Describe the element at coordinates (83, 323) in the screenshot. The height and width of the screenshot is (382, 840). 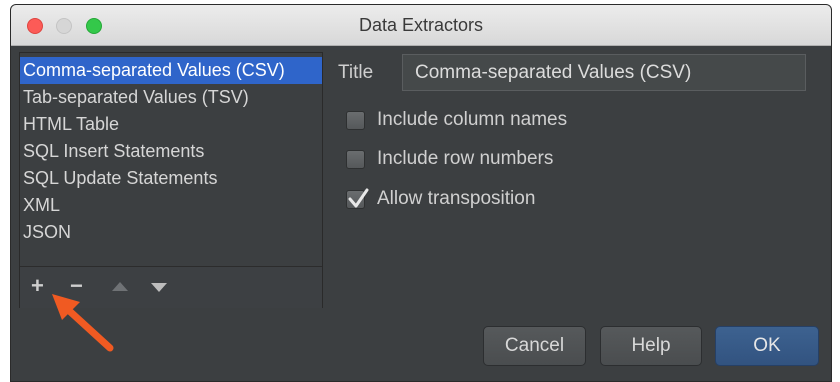
I see `annotation-arrow-icon` at that location.